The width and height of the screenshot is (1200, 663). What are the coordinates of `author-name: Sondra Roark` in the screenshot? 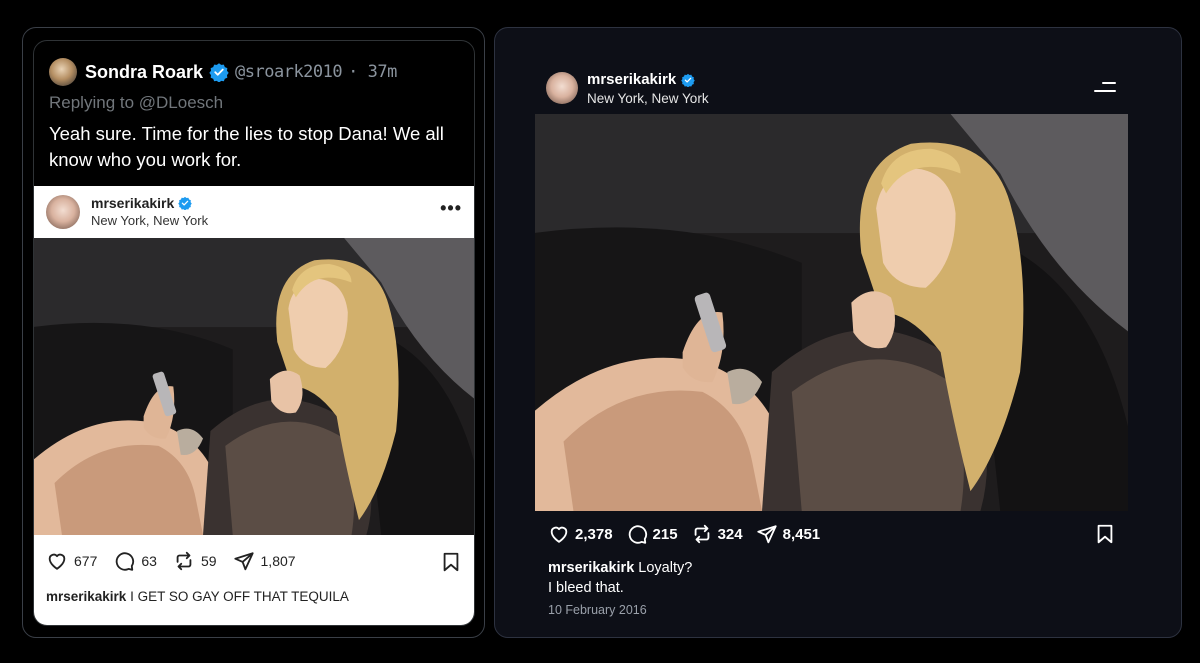 It's located at (144, 72).